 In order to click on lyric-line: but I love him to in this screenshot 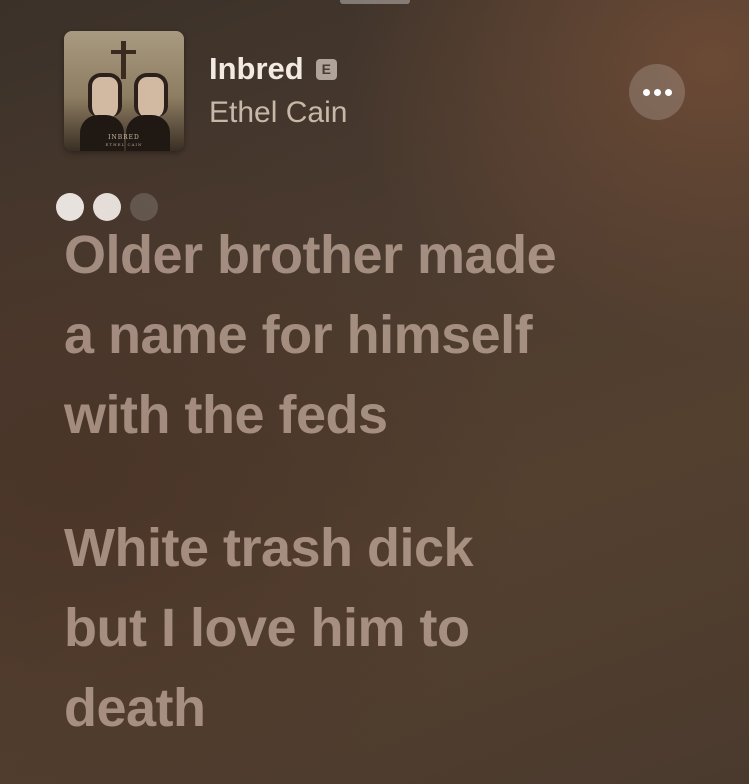, I will do `click(267, 628)`.